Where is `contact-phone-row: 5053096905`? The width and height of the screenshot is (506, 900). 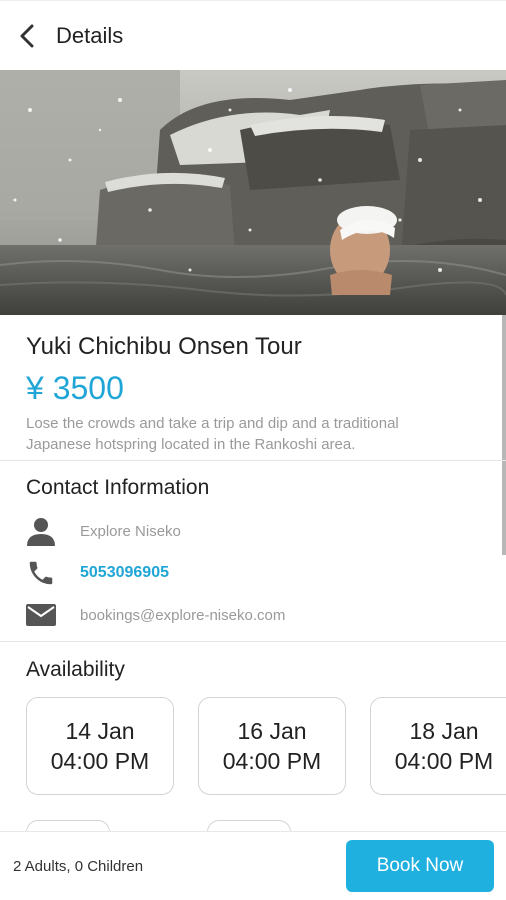 contact-phone-row: 5053096905 is located at coordinates (251, 573).